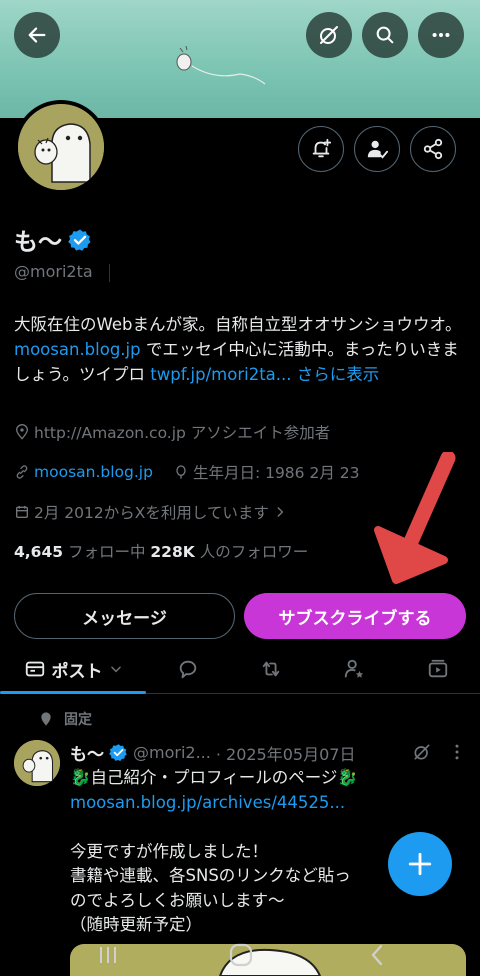 The width and height of the screenshot is (480, 976). I want to click on share-icon, so click(433, 149).